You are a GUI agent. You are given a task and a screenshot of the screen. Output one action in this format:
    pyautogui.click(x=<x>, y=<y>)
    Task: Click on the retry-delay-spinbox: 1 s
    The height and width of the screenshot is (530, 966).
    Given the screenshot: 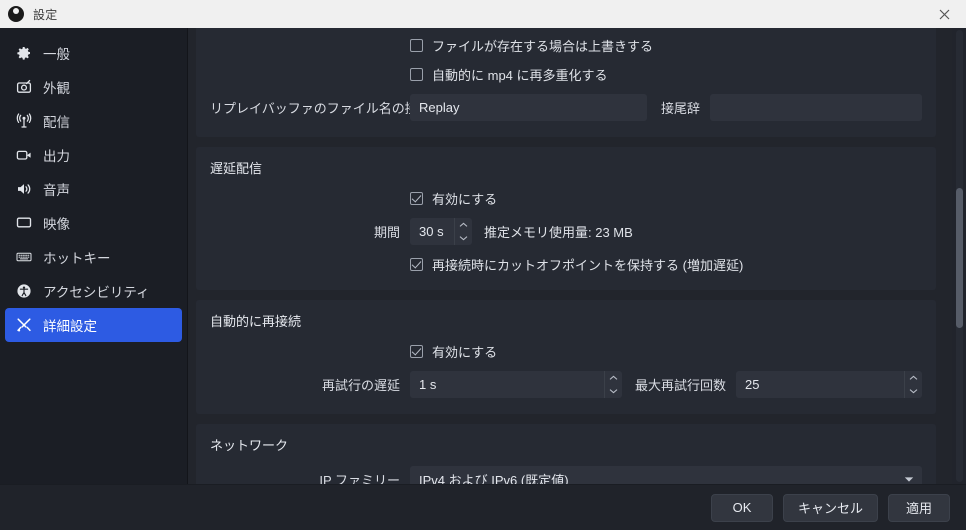 What is the action you would take?
    pyautogui.click(x=516, y=384)
    